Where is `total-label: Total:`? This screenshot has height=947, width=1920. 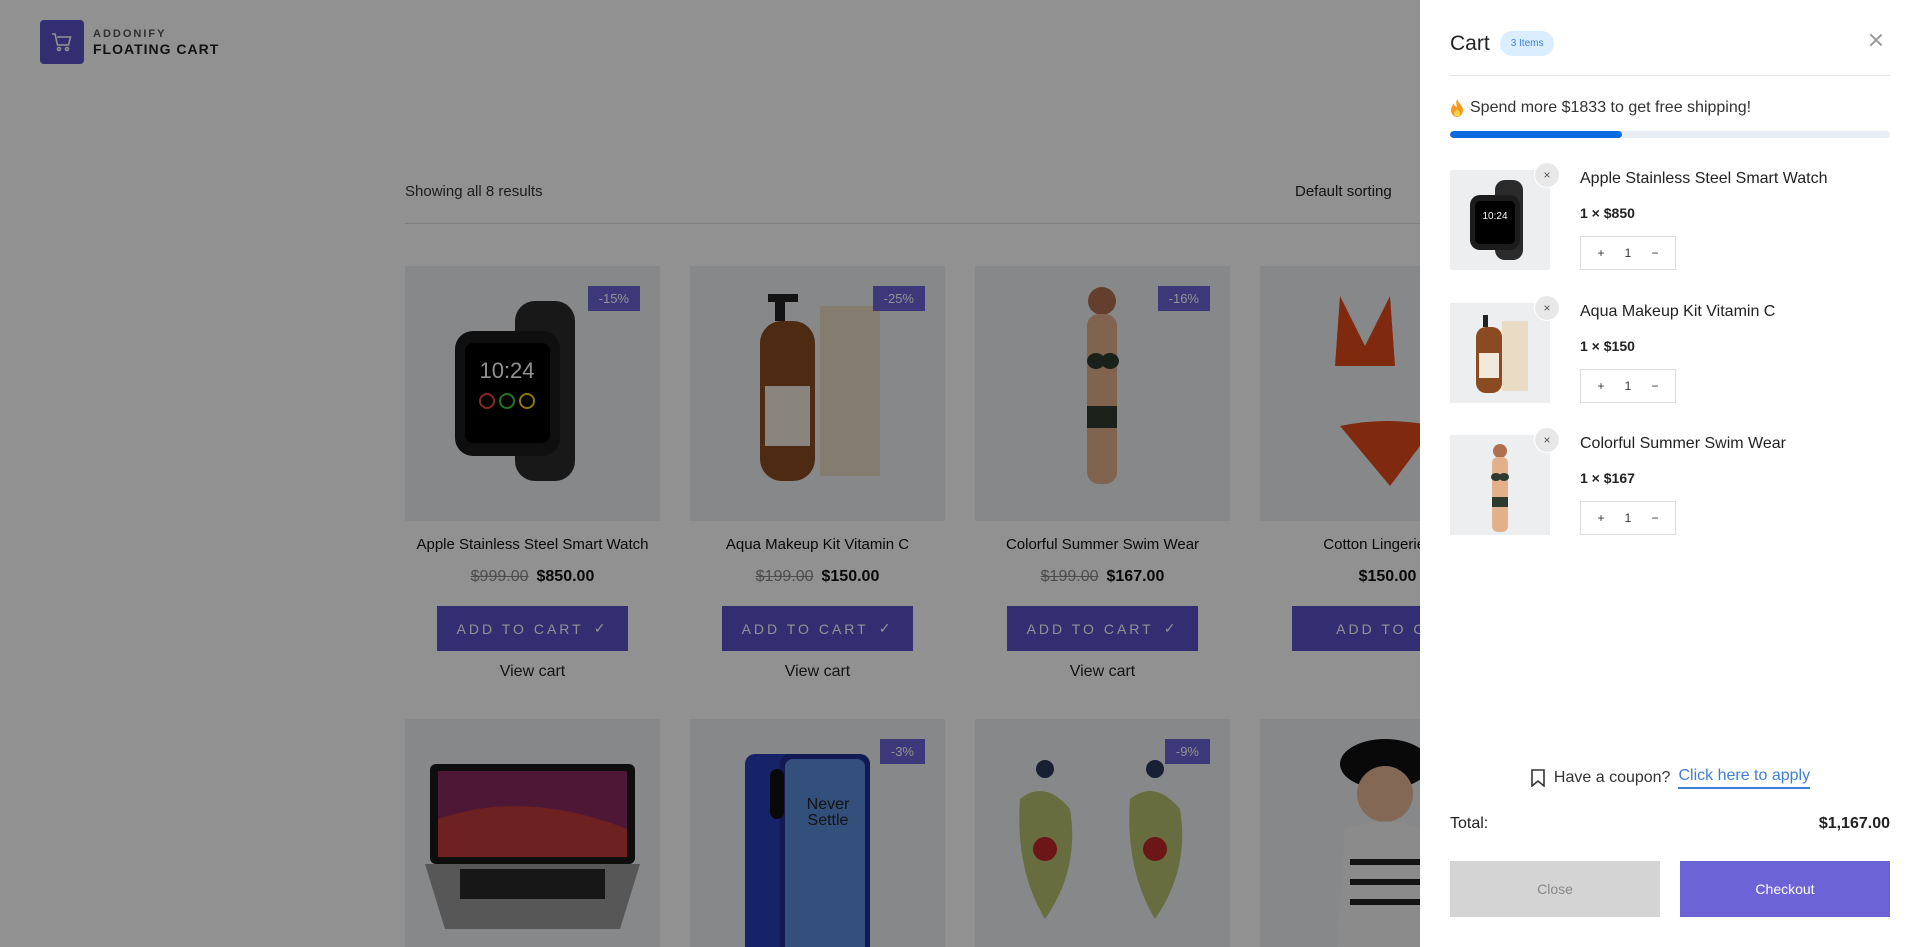
total-label: Total: is located at coordinates (1469, 823).